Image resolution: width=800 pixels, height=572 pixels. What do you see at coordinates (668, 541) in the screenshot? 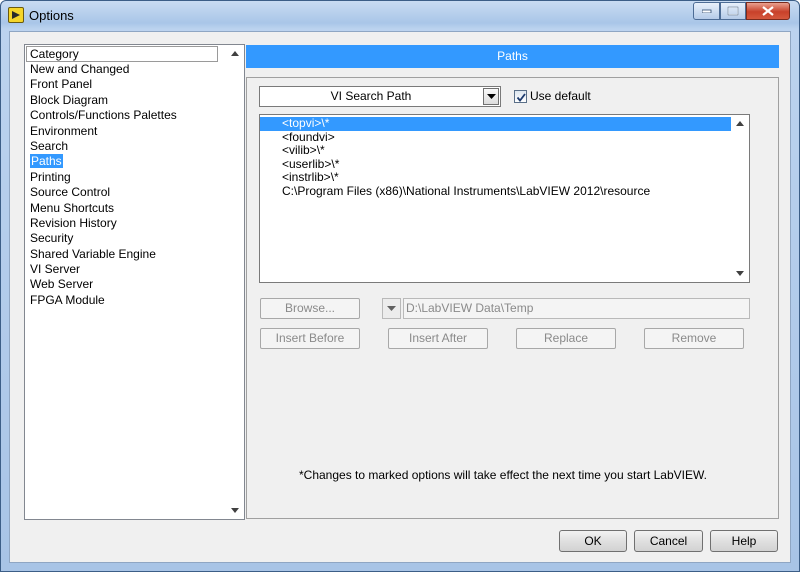
I see `cancel-button: Cancel` at bounding box center [668, 541].